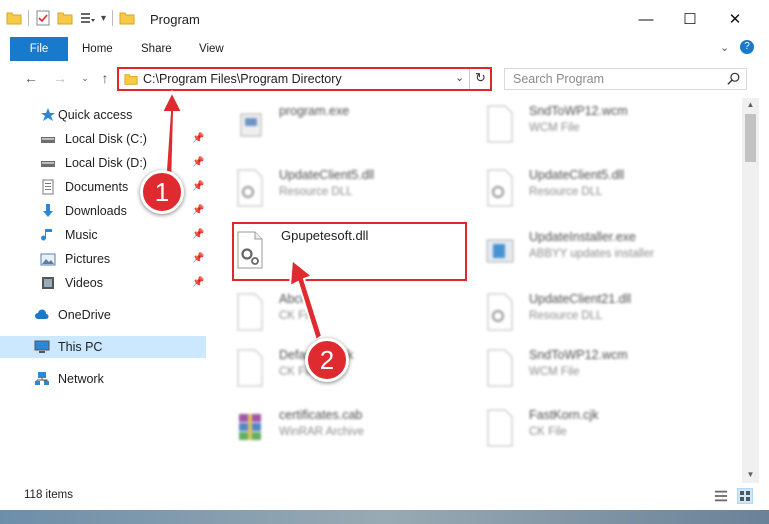 This screenshot has height=524, width=769. I want to click on annotation-badge-2: 2, so click(327, 360).